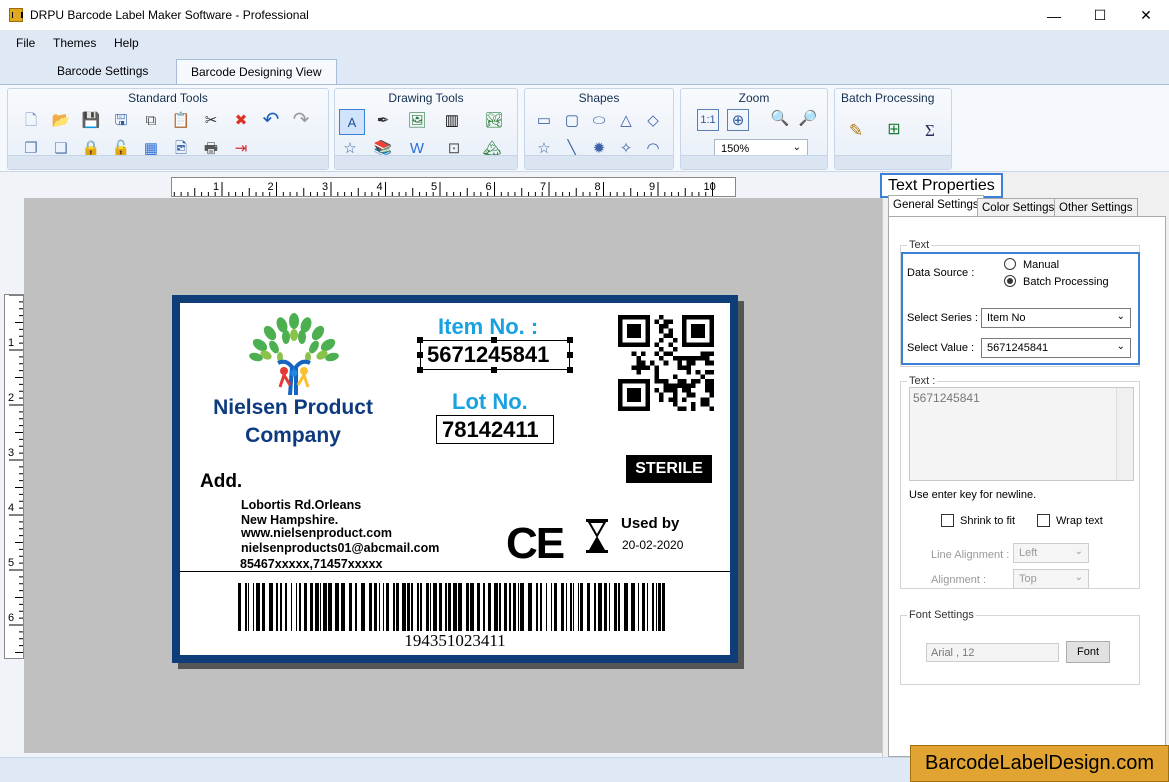  What do you see at coordinates (936, 206) in the screenshot?
I see `tab-general-settings: General Settings` at bounding box center [936, 206].